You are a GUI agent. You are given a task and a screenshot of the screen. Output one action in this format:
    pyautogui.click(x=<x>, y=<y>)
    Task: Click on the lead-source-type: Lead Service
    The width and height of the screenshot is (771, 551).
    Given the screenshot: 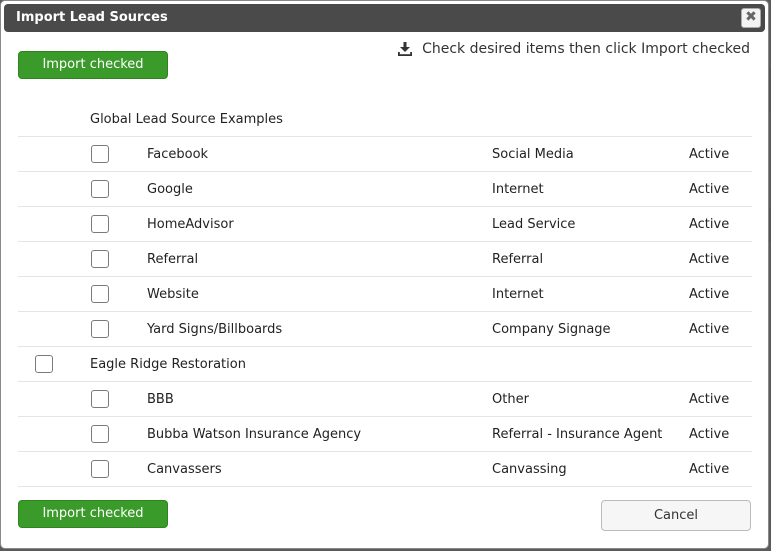 What is the action you would take?
    pyautogui.click(x=534, y=224)
    